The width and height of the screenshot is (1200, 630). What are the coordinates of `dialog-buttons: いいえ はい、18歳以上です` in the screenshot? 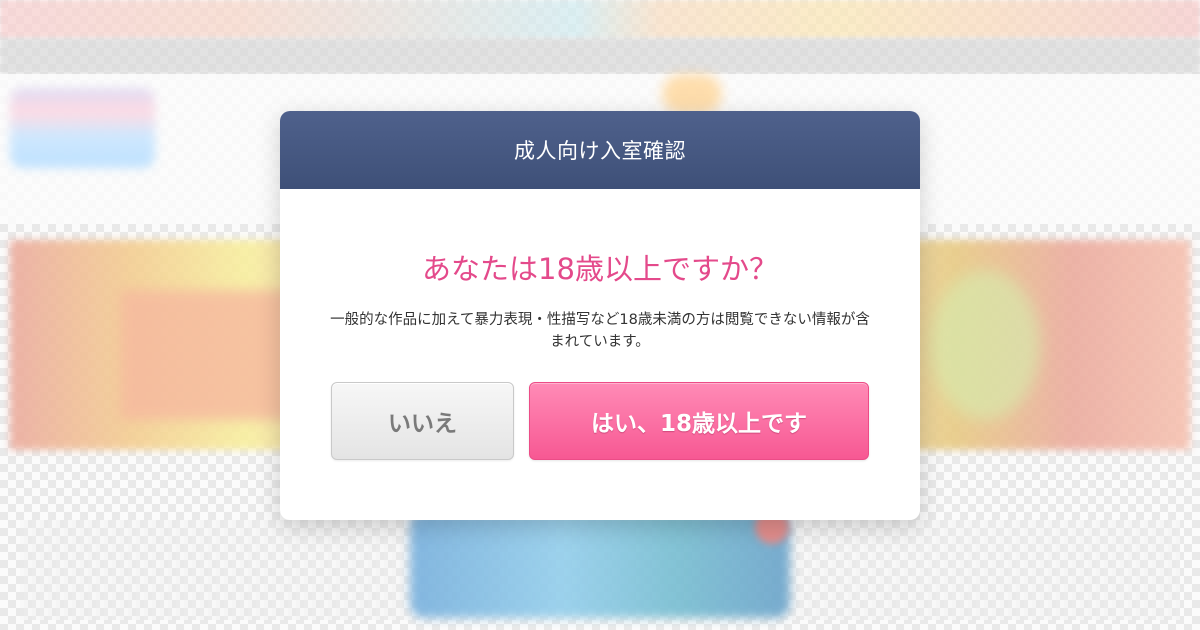 It's located at (600, 421).